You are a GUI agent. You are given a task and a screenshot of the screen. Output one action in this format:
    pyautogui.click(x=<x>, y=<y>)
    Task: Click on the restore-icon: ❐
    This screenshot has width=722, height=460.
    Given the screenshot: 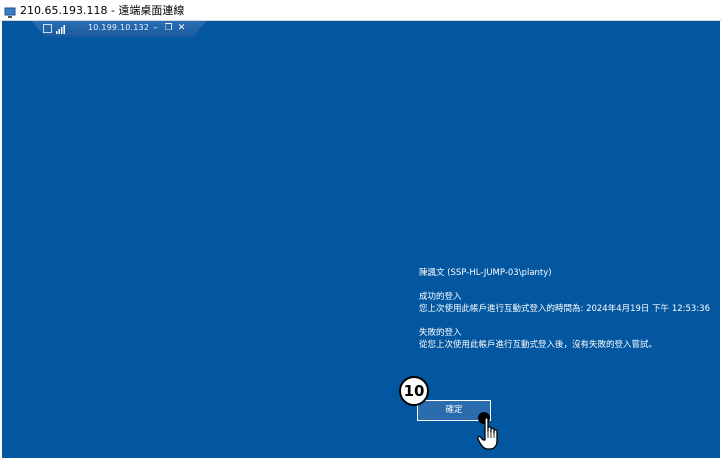 What is the action you would take?
    pyautogui.click(x=168, y=28)
    